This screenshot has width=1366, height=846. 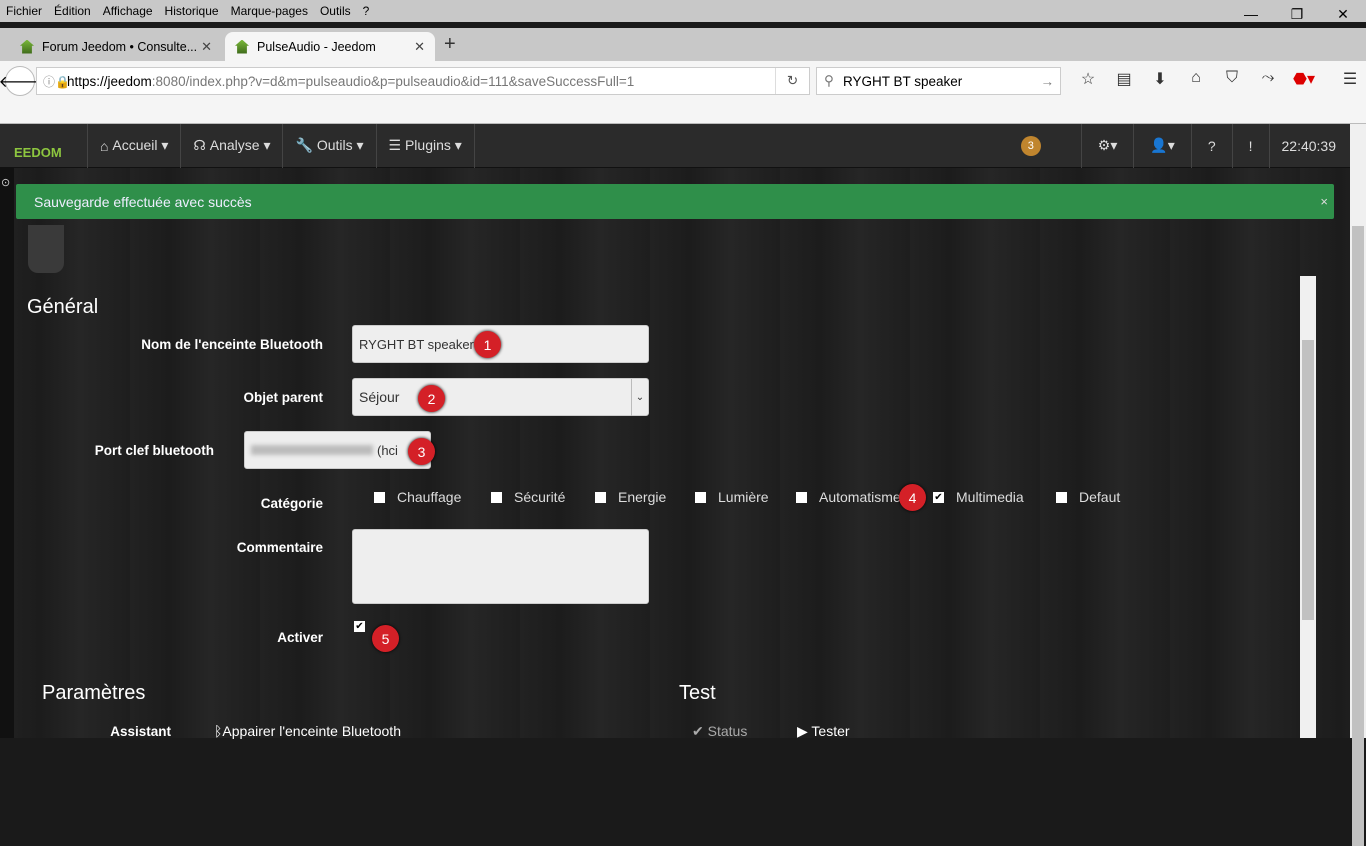 What do you see at coordinates (1107, 145) in the screenshot?
I see `settings-menu: ⚙▾` at bounding box center [1107, 145].